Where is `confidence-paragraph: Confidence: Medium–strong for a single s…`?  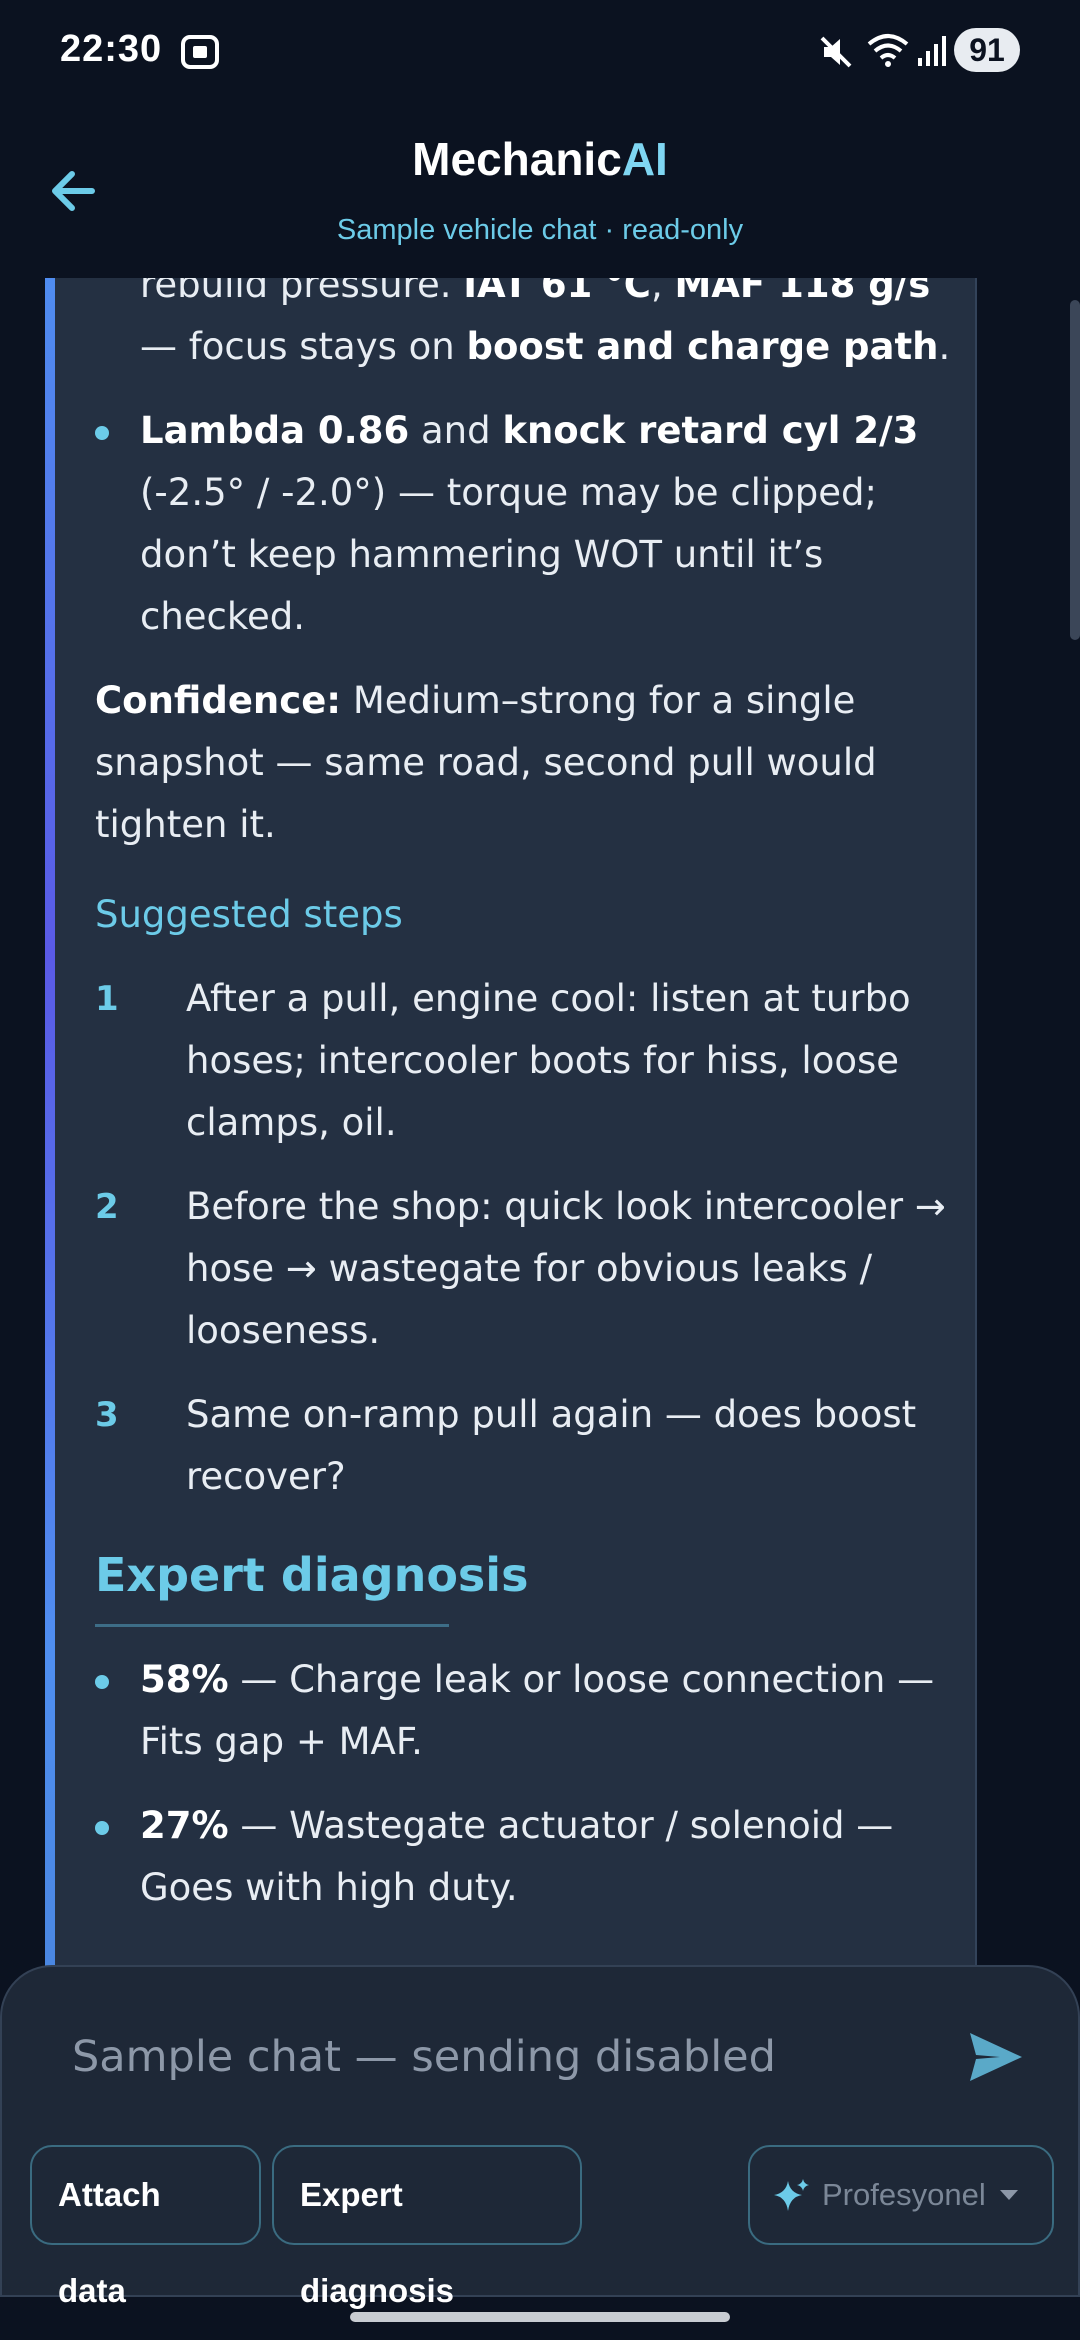 confidence-paragraph: Confidence: Medium–strong for a single s… is located at coordinates (486, 762).